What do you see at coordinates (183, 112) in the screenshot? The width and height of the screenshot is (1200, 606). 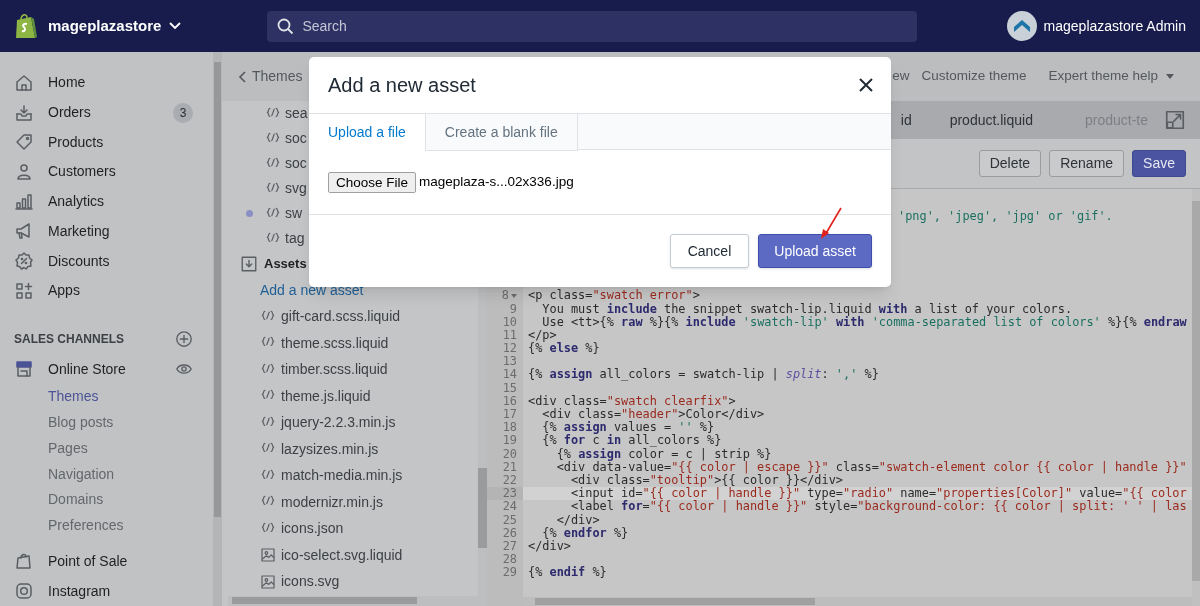 I see `count-badge: 3` at bounding box center [183, 112].